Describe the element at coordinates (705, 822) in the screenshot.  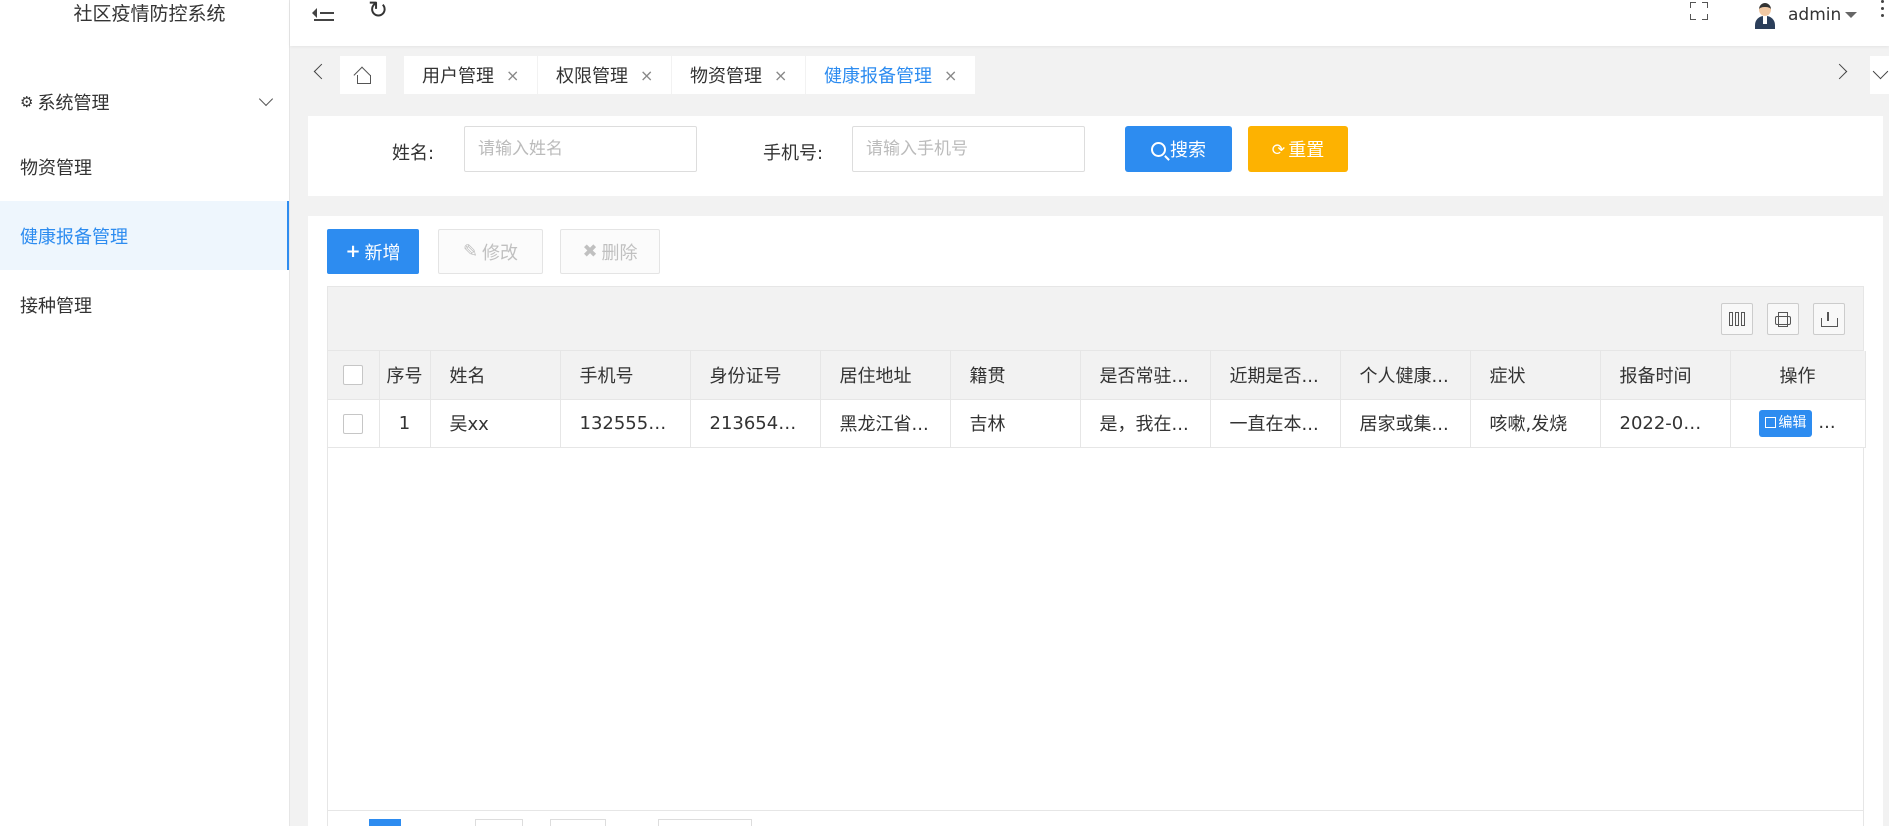
I see `pagination-page-size-select` at that location.